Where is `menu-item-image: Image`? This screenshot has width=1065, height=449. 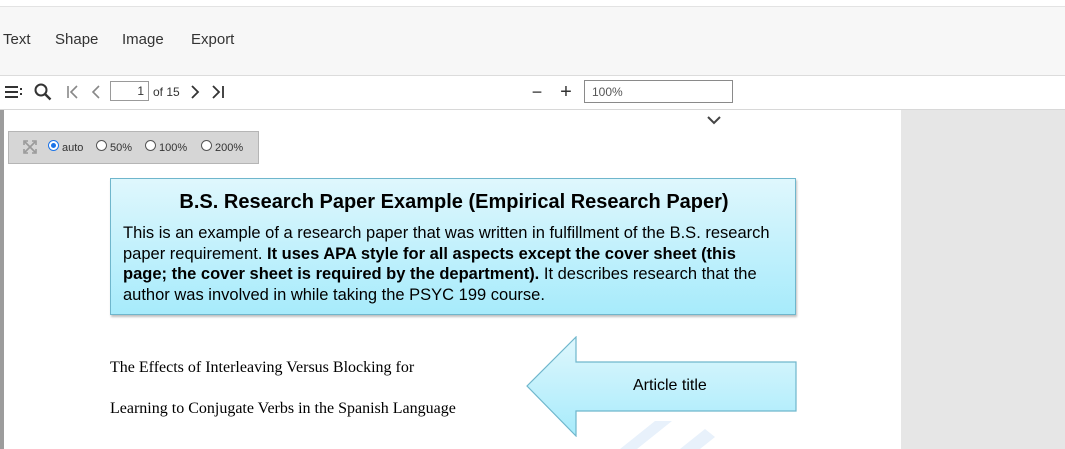 menu-item-image: Image is located at coordinates (143, 39).